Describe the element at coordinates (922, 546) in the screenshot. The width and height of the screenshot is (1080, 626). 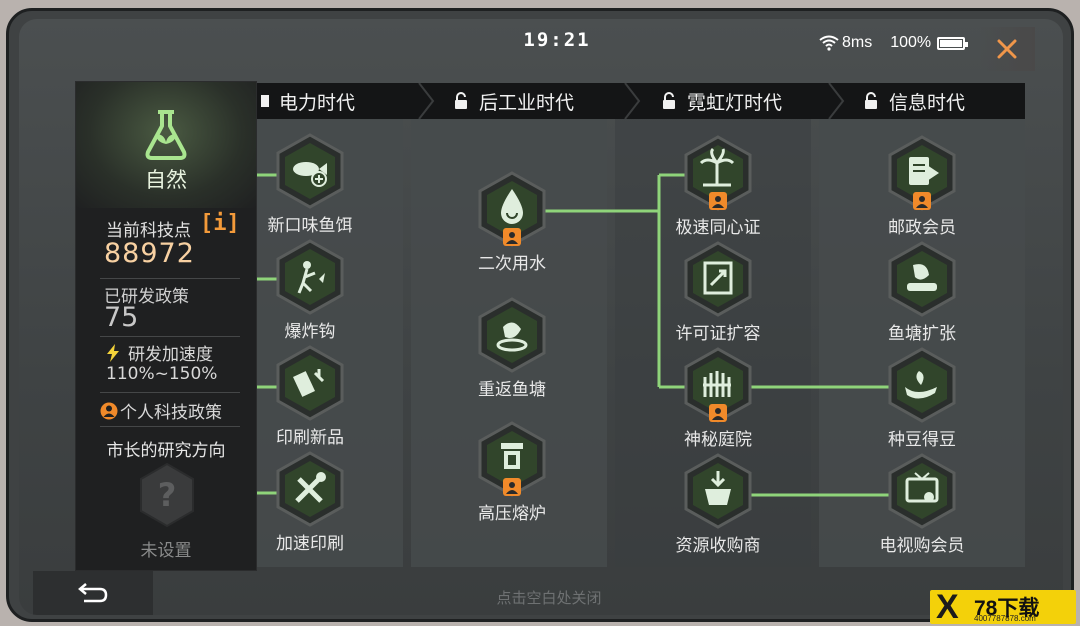
I see `tech-node-label: 电视购会员` at that location.